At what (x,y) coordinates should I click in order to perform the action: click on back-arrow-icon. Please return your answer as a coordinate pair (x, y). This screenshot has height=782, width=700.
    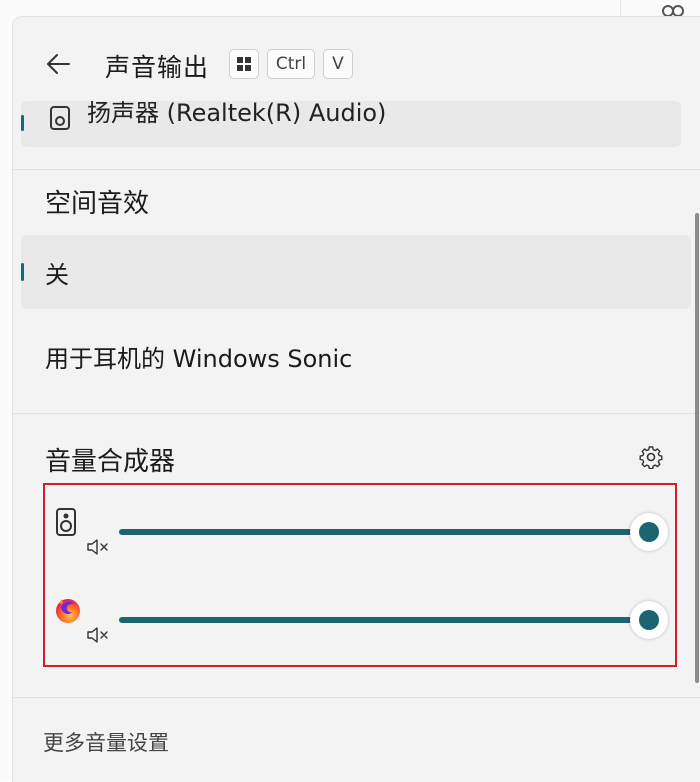
    Looking at the image, I should click on (58, 64).